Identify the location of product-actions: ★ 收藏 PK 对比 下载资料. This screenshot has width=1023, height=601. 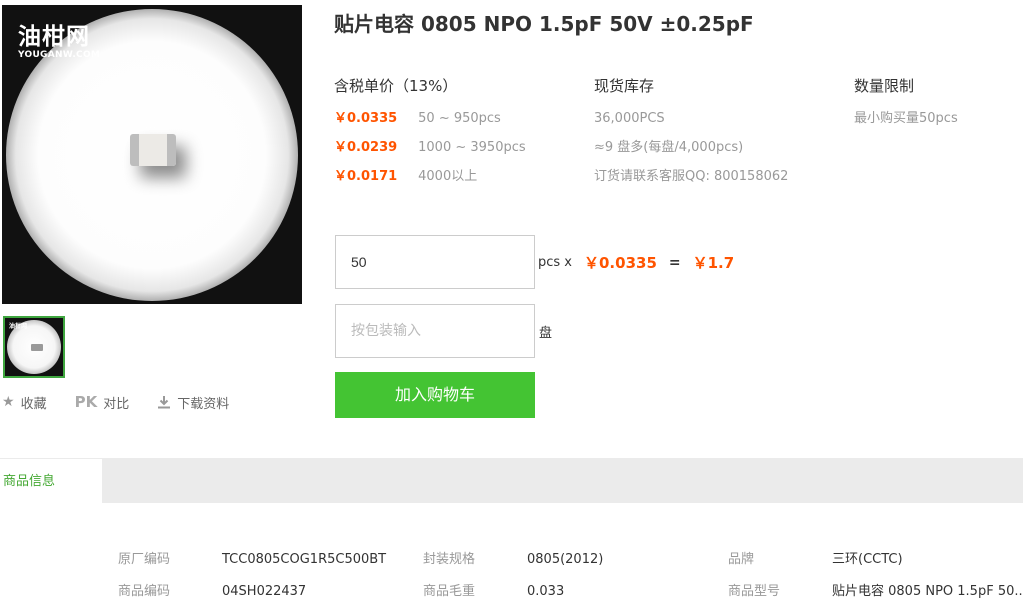
(129, 402).